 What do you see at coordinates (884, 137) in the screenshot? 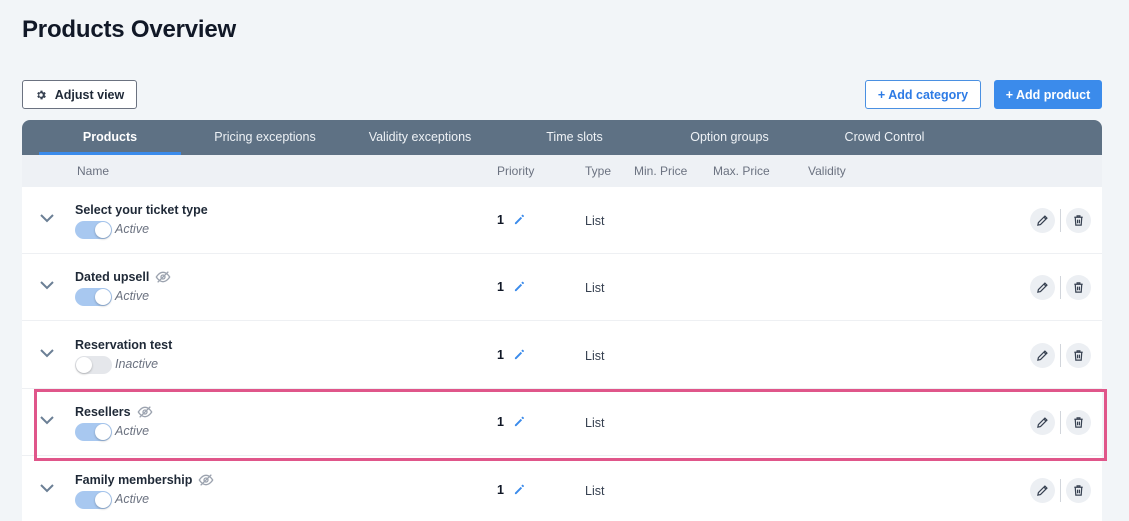
I see `tab-crowd-control: Crowd Control` at bounding box center [884, 137].